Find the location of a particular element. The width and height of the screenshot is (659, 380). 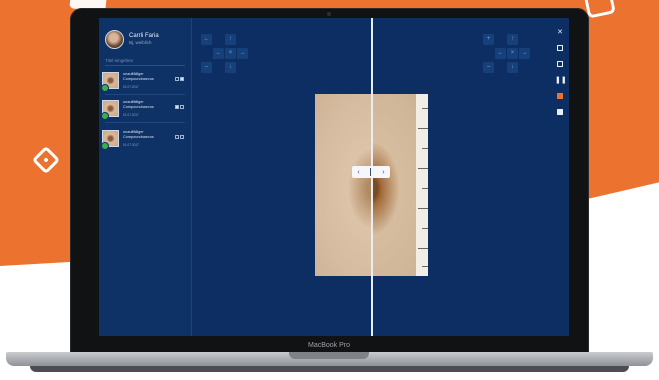

grip-icon is located at coordinates (371, 172).